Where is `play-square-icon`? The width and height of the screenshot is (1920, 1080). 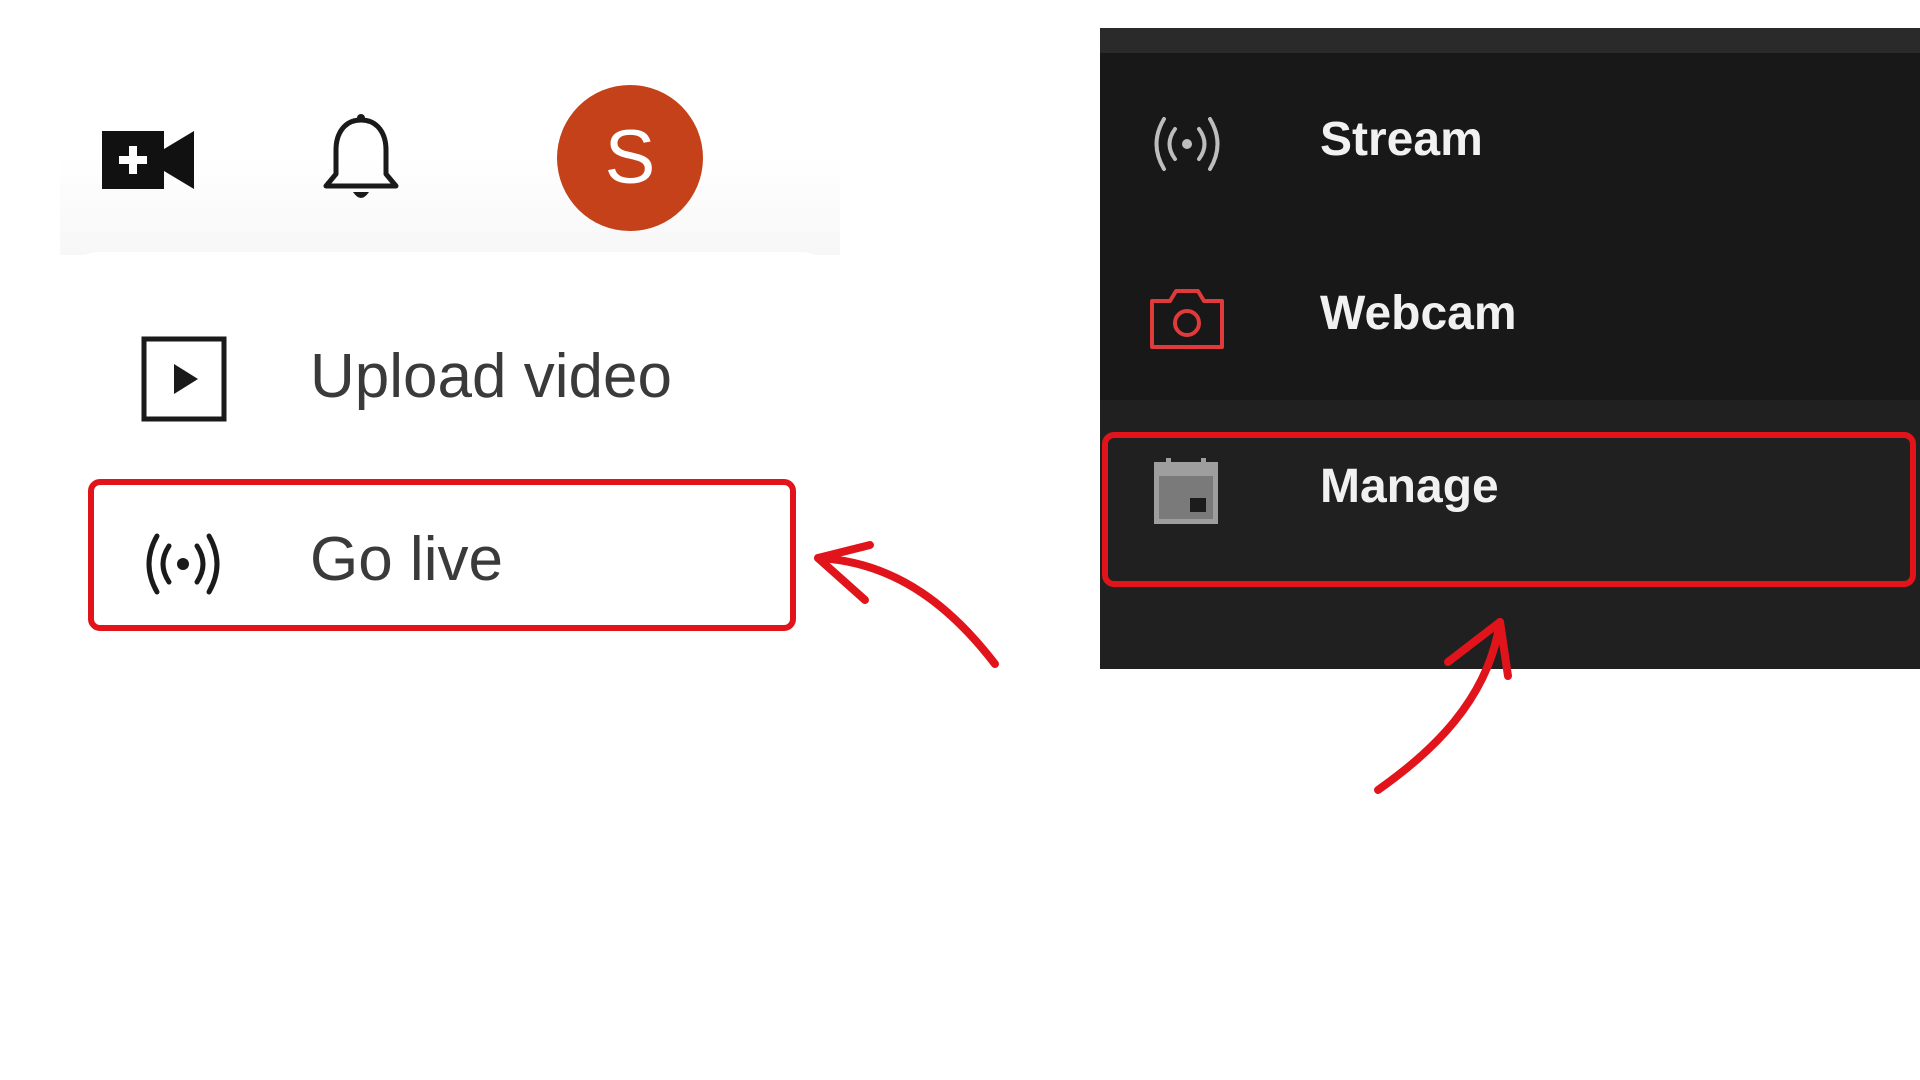 play-square-icon is located at coordinates (184, 379).